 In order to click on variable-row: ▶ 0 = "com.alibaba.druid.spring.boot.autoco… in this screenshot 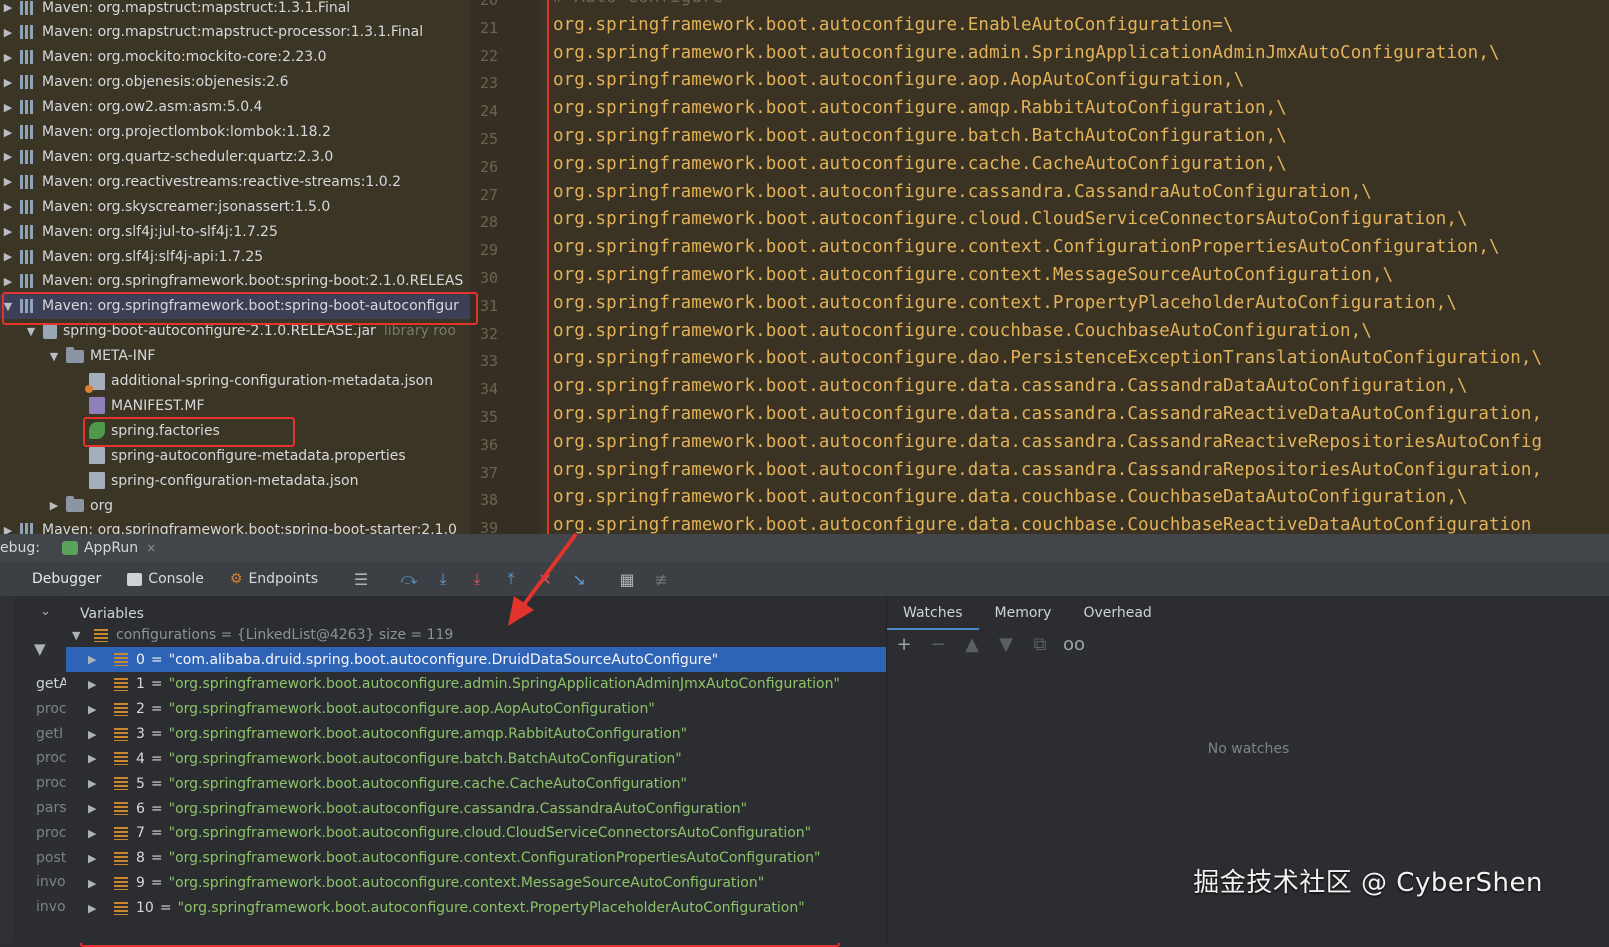, I will do `click(476, 659)`.